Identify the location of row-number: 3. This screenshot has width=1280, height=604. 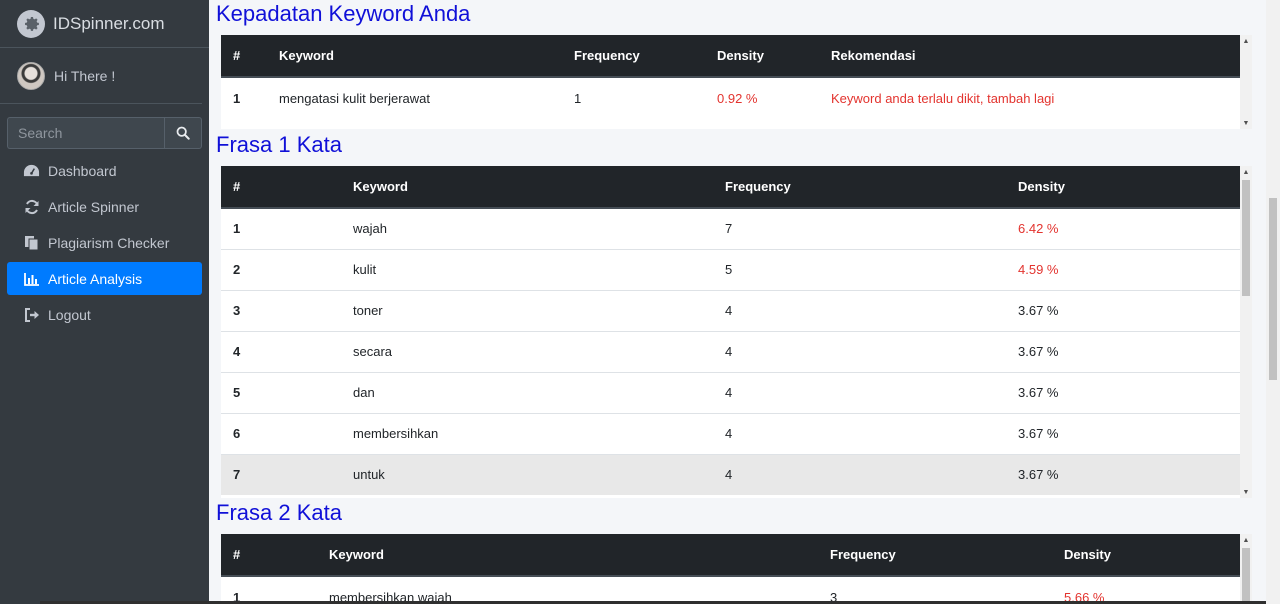
(281, 310).